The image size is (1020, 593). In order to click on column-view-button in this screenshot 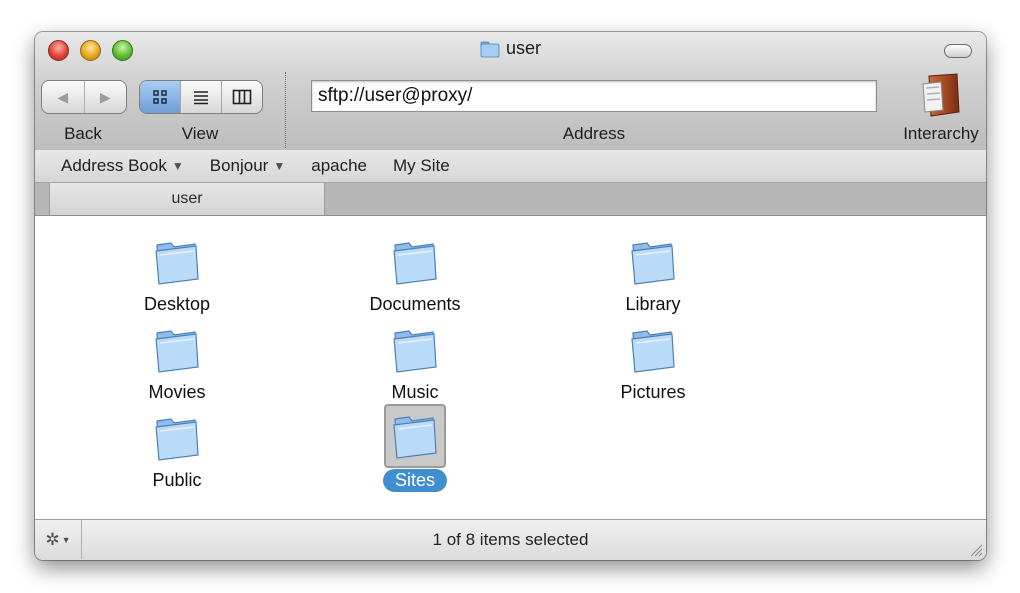, I will do `click(241, 97)`.